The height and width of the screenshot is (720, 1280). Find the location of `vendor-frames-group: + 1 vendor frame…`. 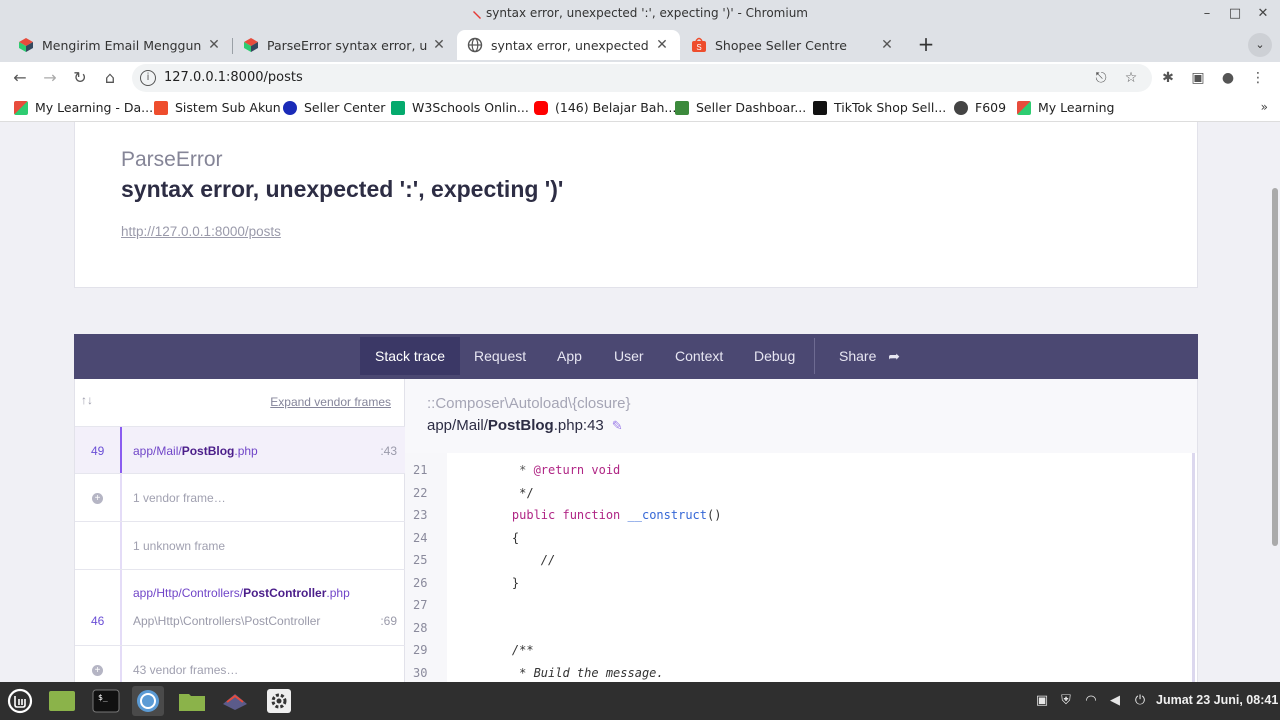

vendor-frames-group: + 1 vendor frame… is located at coordinates (240, 498).